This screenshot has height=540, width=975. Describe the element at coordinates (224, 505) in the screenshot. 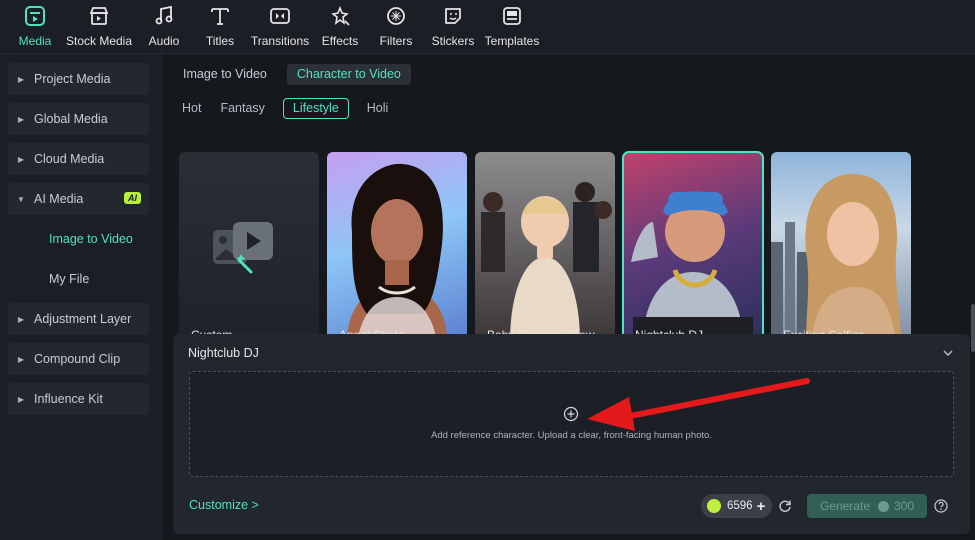

I see `customize-link: Customize >` at that location.